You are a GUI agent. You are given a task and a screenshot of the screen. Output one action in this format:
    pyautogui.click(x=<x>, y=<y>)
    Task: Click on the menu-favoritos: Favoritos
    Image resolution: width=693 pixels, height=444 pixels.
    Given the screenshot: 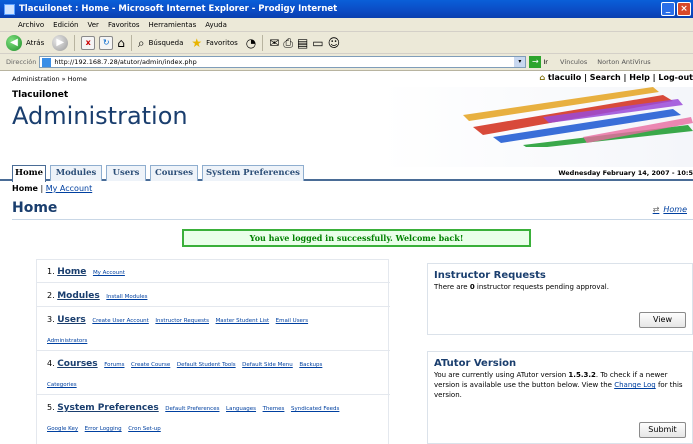 What is the action you would take?
    pyautogui.click(x=124, y=25)
    